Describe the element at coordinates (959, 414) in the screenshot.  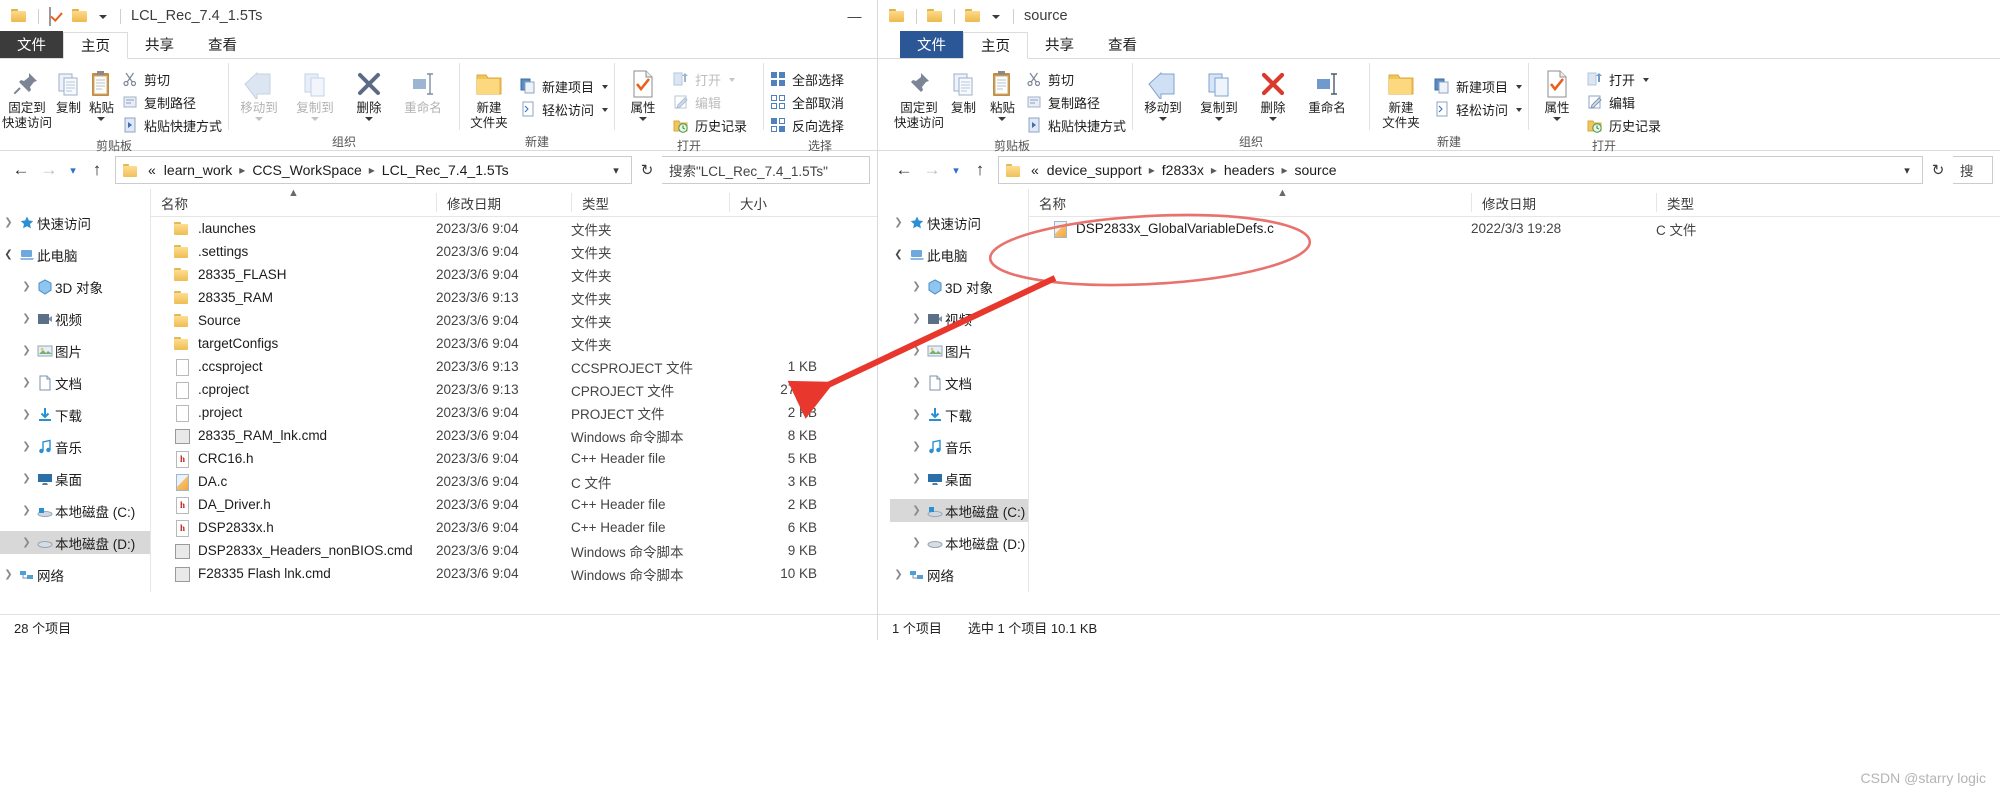
I see `nav-item-downloads: ❯ 下载` at that location.